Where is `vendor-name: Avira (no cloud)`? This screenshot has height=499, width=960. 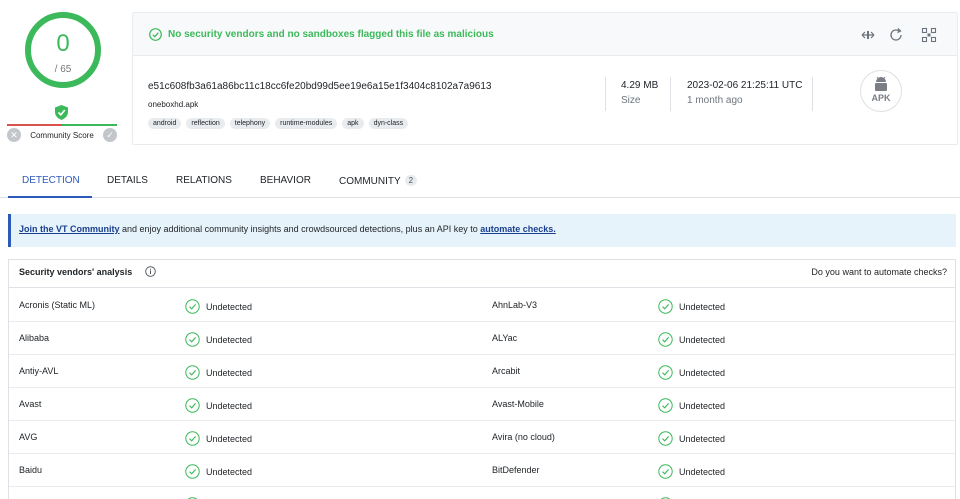
vendor-name: Avira (no cloud) is located at coordinates (523, 437).